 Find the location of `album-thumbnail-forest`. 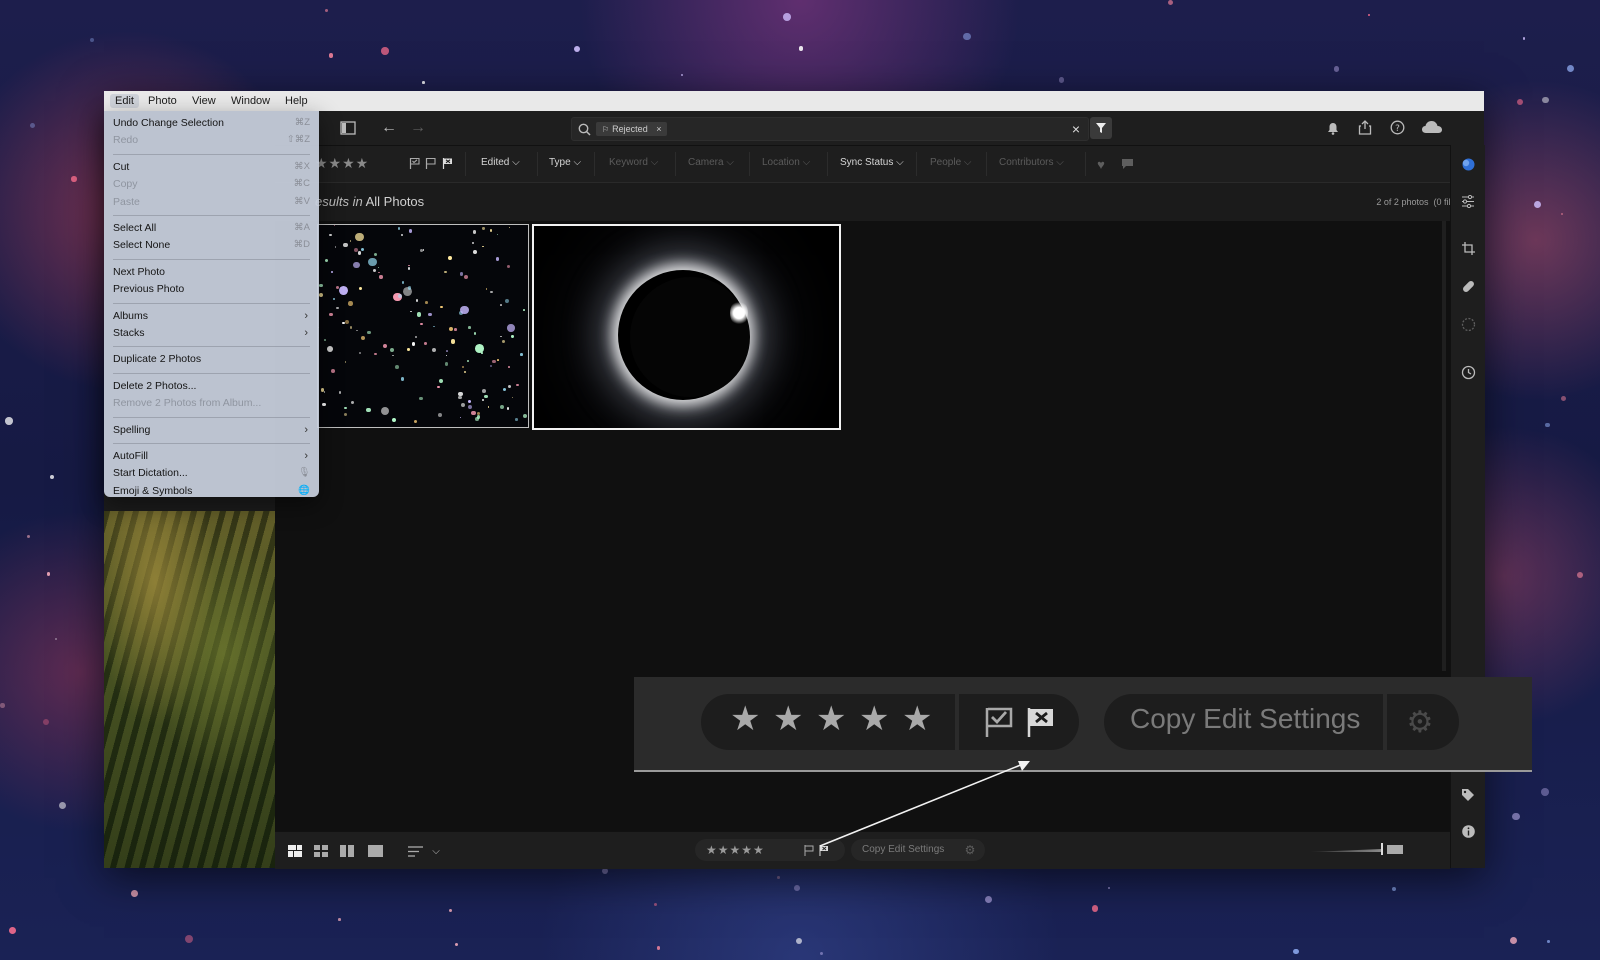

album-thumbnail-forest is located at coordinates (189, 689).